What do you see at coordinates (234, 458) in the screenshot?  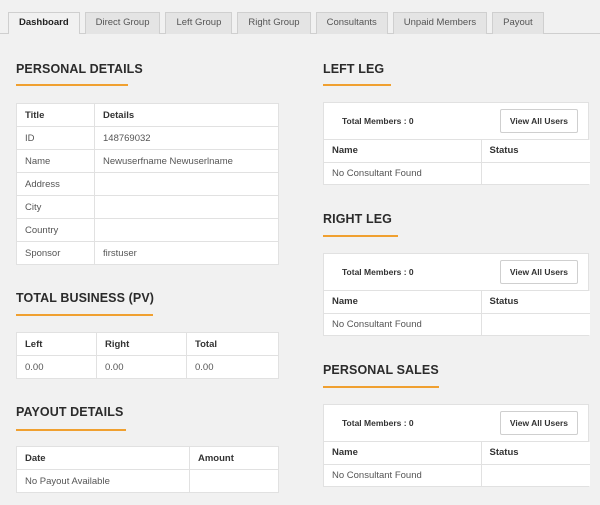 I see `column-header: Amount` at bounding box center [234, 458].